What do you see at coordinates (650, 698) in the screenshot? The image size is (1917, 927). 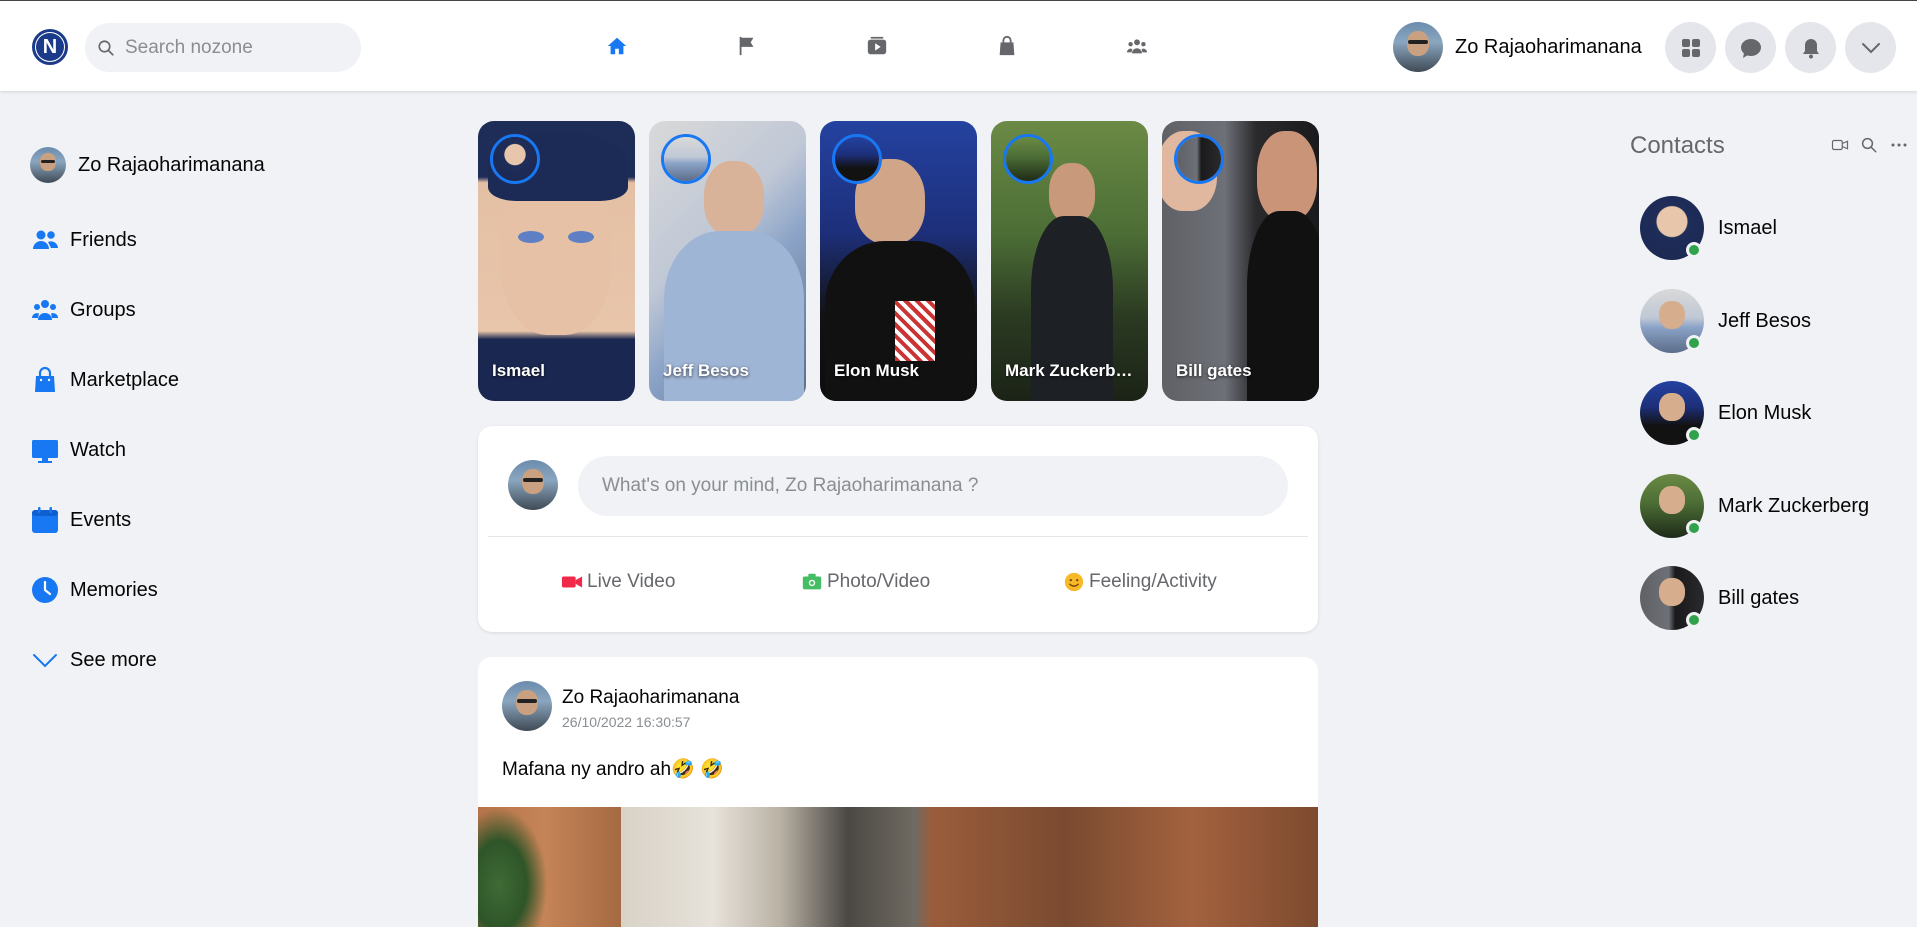 I see `post-author-name: Zo Rajaoharimanana` at bounding box center [650, 698].